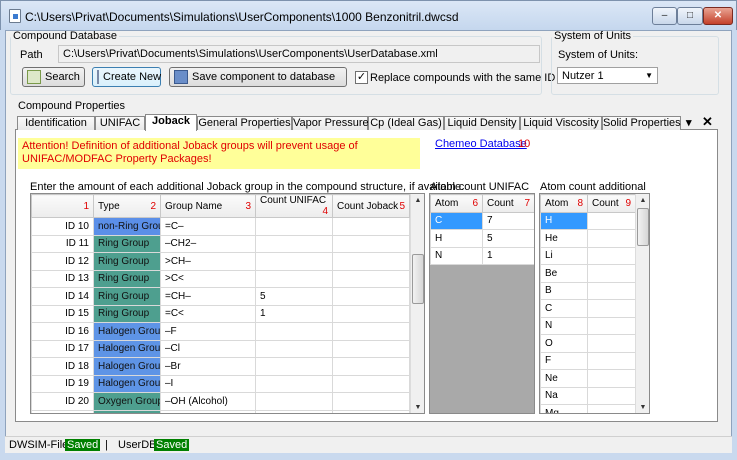 The height and width of the screenshot is (460, 737). I want to click on table-row: O, so click(588, 343).